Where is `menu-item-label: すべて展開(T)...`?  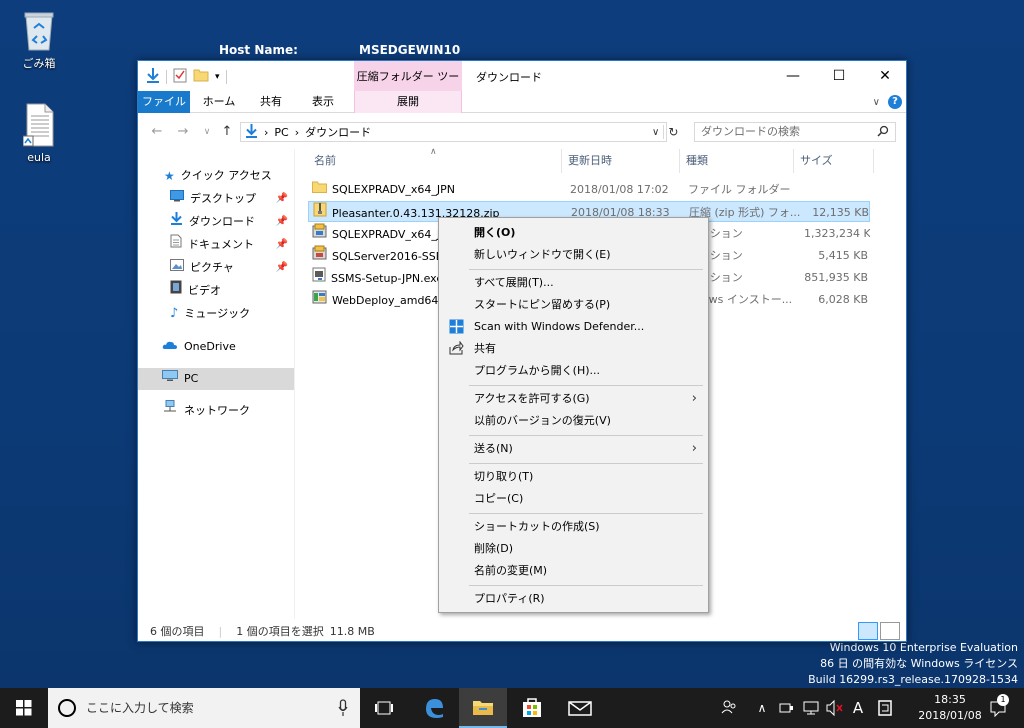
menu-item-label: すべて展開(T)... is located at coordinates (514, 282).